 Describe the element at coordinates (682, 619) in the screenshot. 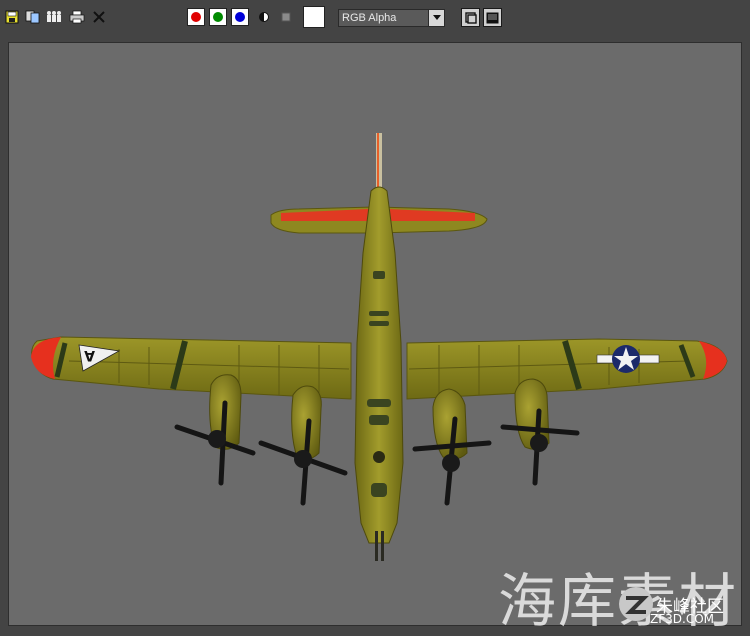

I see `watermark-url: ZF3D.COM` at that location.